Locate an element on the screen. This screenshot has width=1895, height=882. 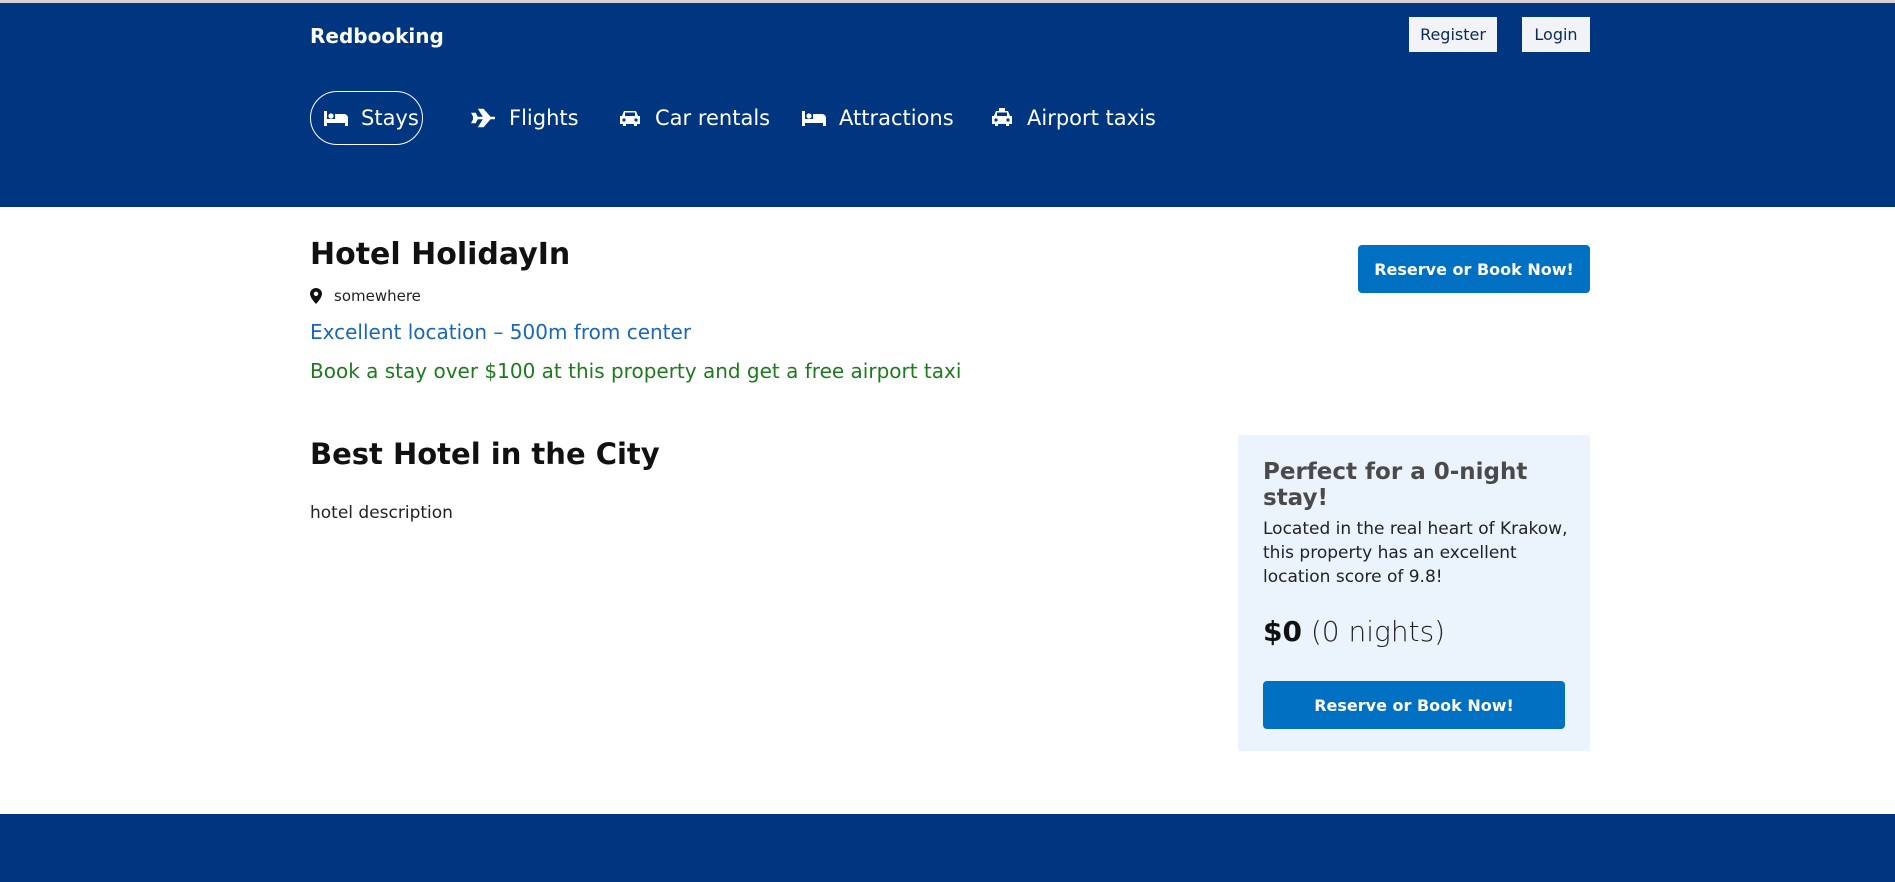
nav-item-attractions: Attractions is located at coordinates (877, 118).